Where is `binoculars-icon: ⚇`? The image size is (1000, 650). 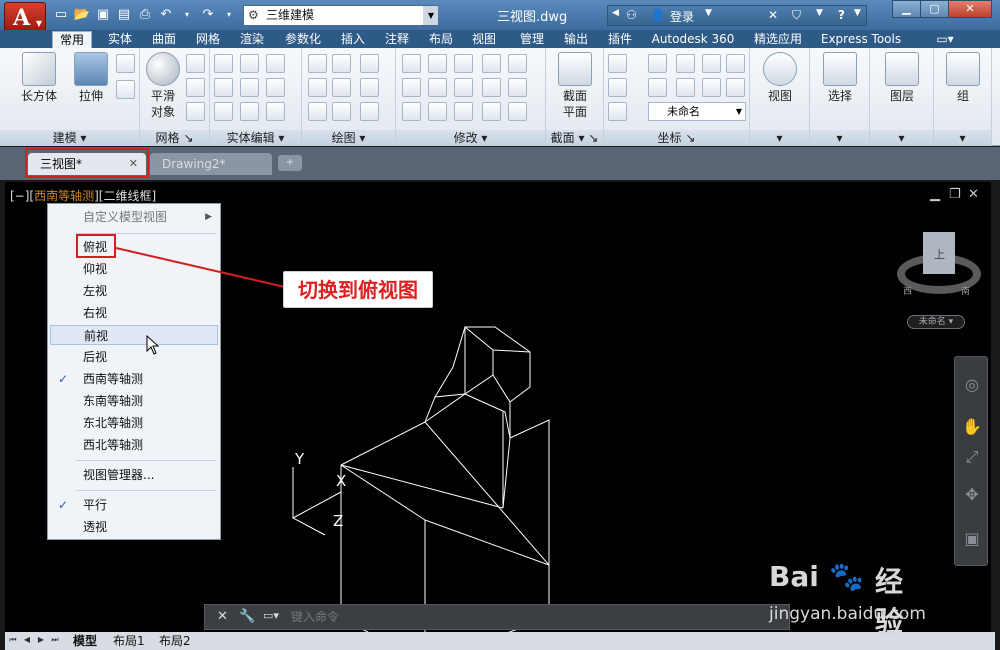 binoculars-icon: ⚇ is located at coordinates (631, 15).